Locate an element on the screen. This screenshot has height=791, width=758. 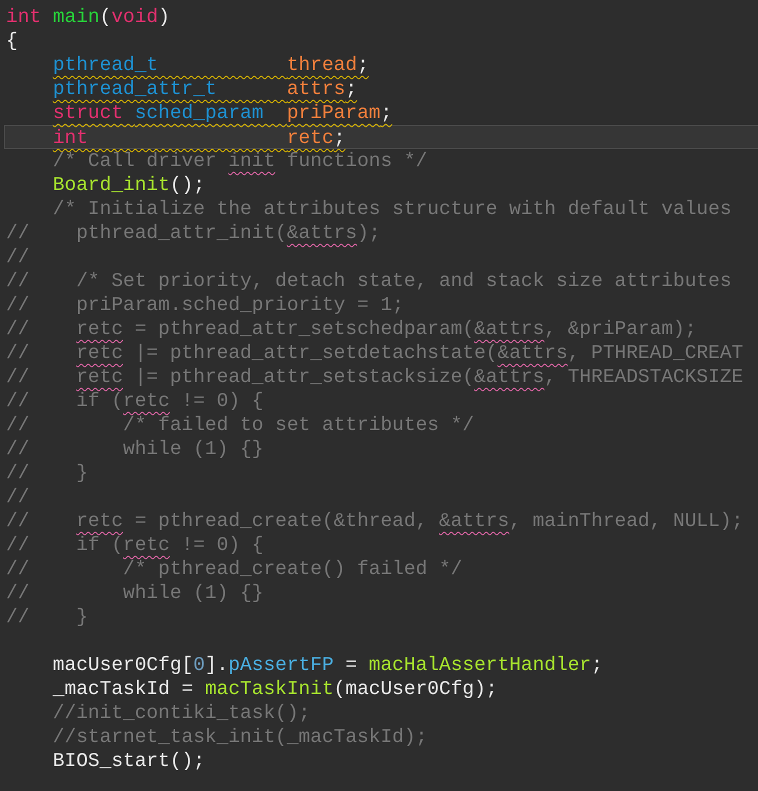
code-line: // retc |= pthread_attr_setstacksize(&attrs, THREADSTACKSIZE is located at coordinates (374, 377).